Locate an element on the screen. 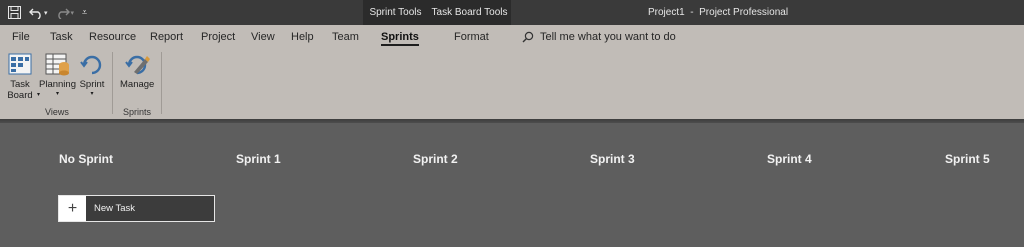 Image resolution: width=1024 pixels, height=247 pixels. manage-label: Manage is located at coordinates (137, 84).